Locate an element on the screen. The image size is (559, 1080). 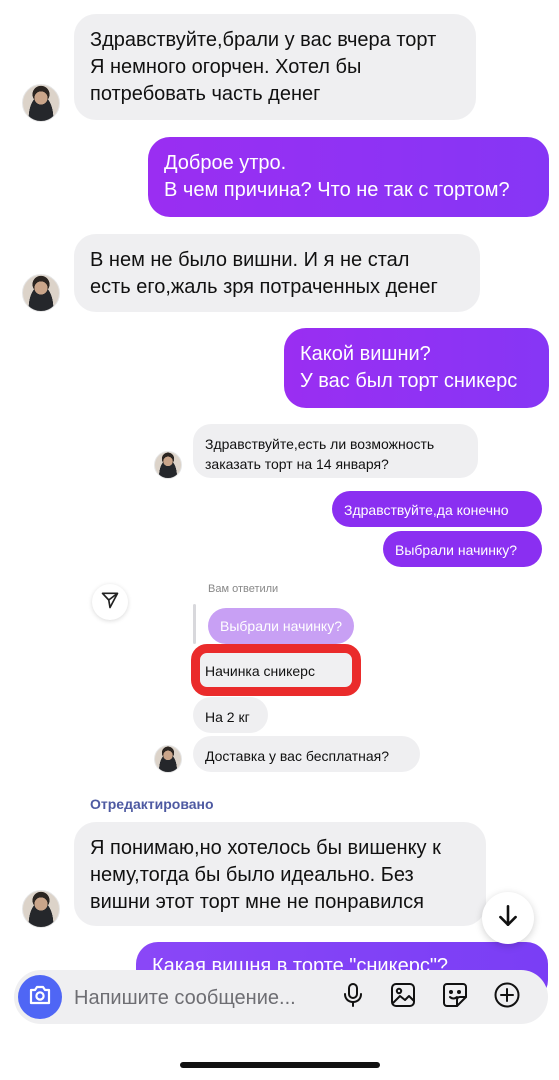
plus-circle-icon is located at coordinates (507, 997).